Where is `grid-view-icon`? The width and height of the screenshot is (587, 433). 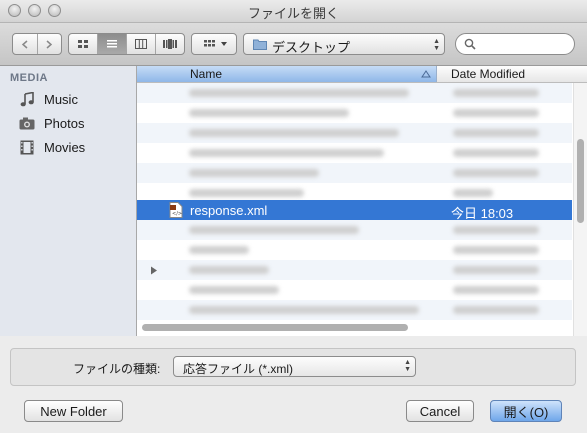
grid-view-icon is located at coordinates (83, 44).